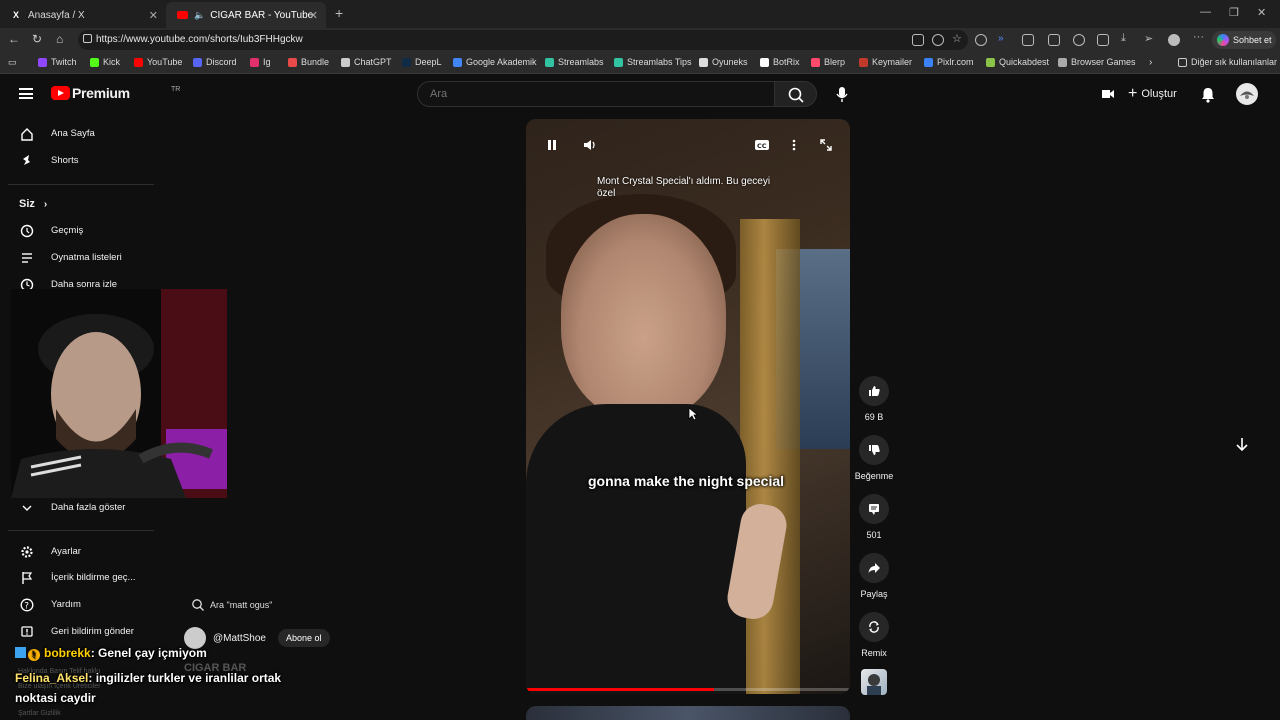  I want to click on bookmark-chatgpt: ChatGPT, so click(366, 62).